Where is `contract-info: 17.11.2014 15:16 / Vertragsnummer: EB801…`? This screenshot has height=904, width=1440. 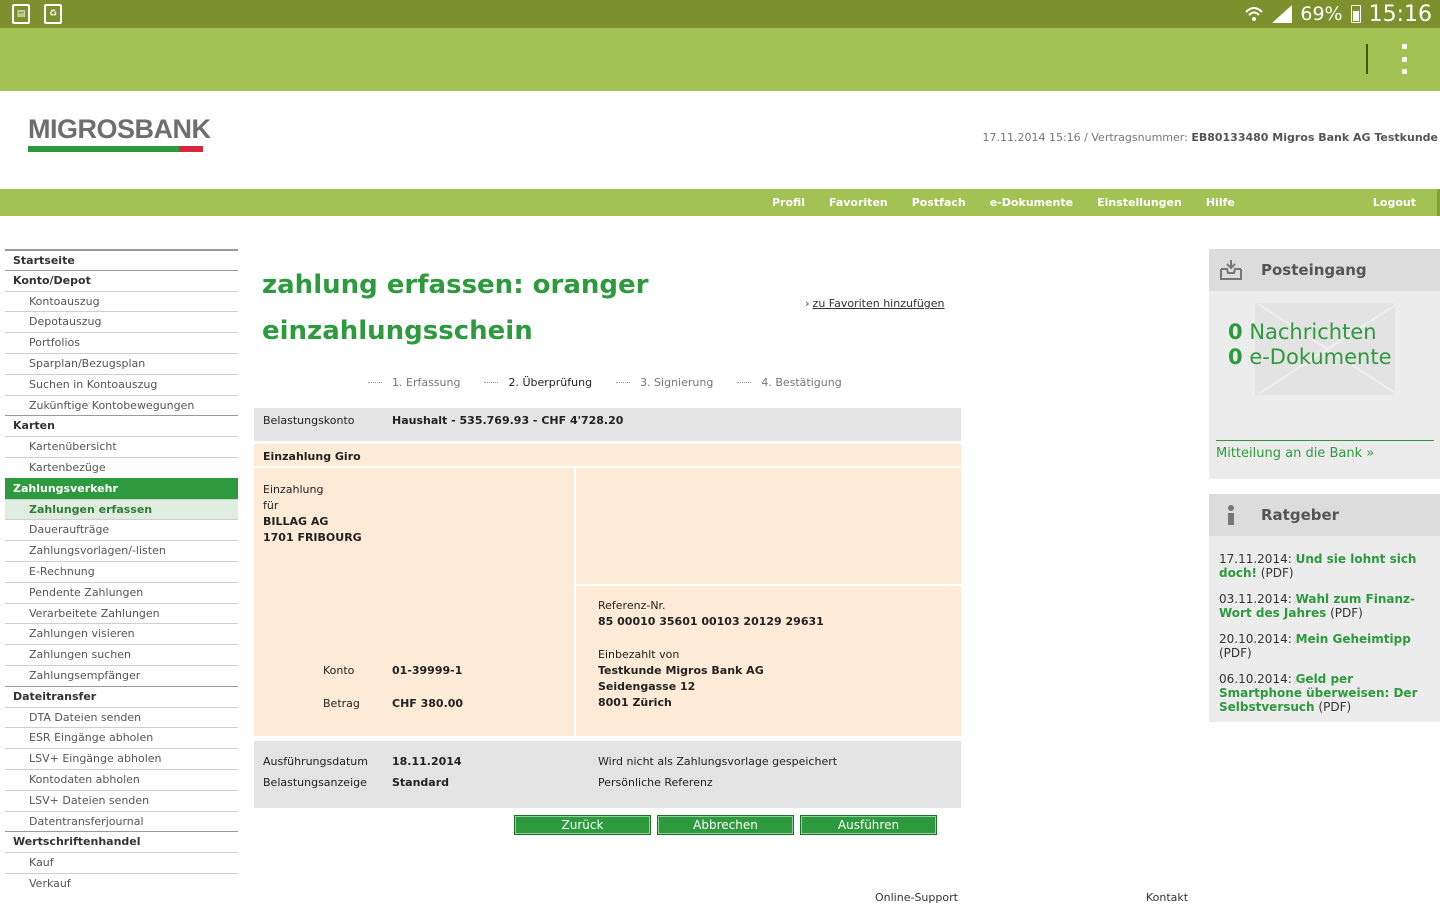
contract-info: 17.11.2014 15:16 / Vertragsnummer: EB801… is located at coordinates (1210, 137).